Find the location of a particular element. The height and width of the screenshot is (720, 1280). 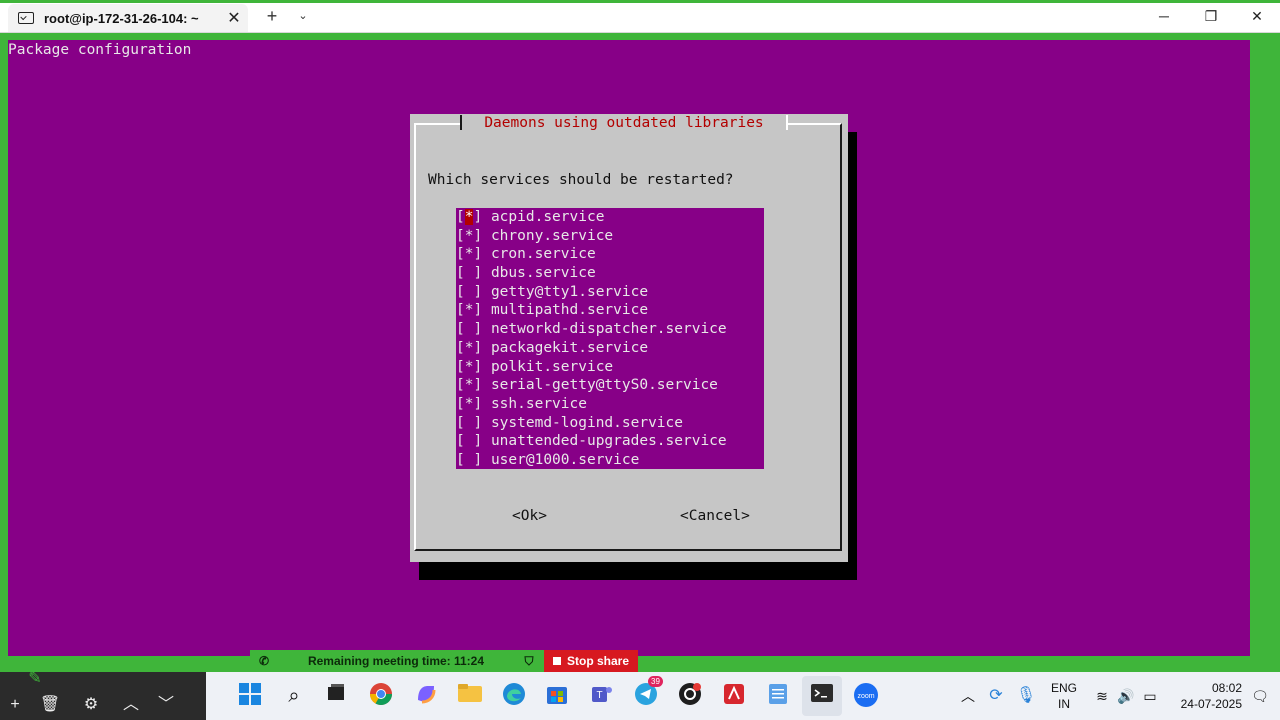

search-icon: ⌕ is located at coordinates (294, 696).